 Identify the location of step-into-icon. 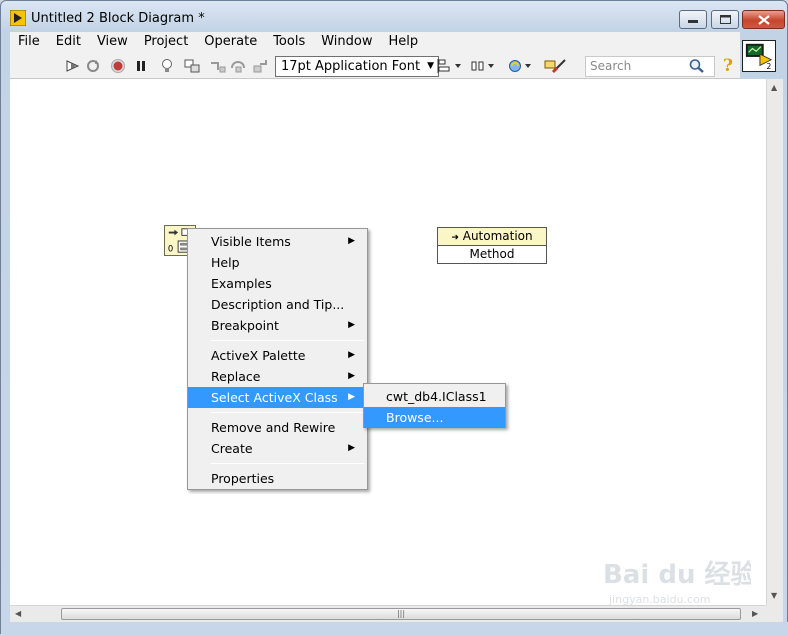
(218, 66).